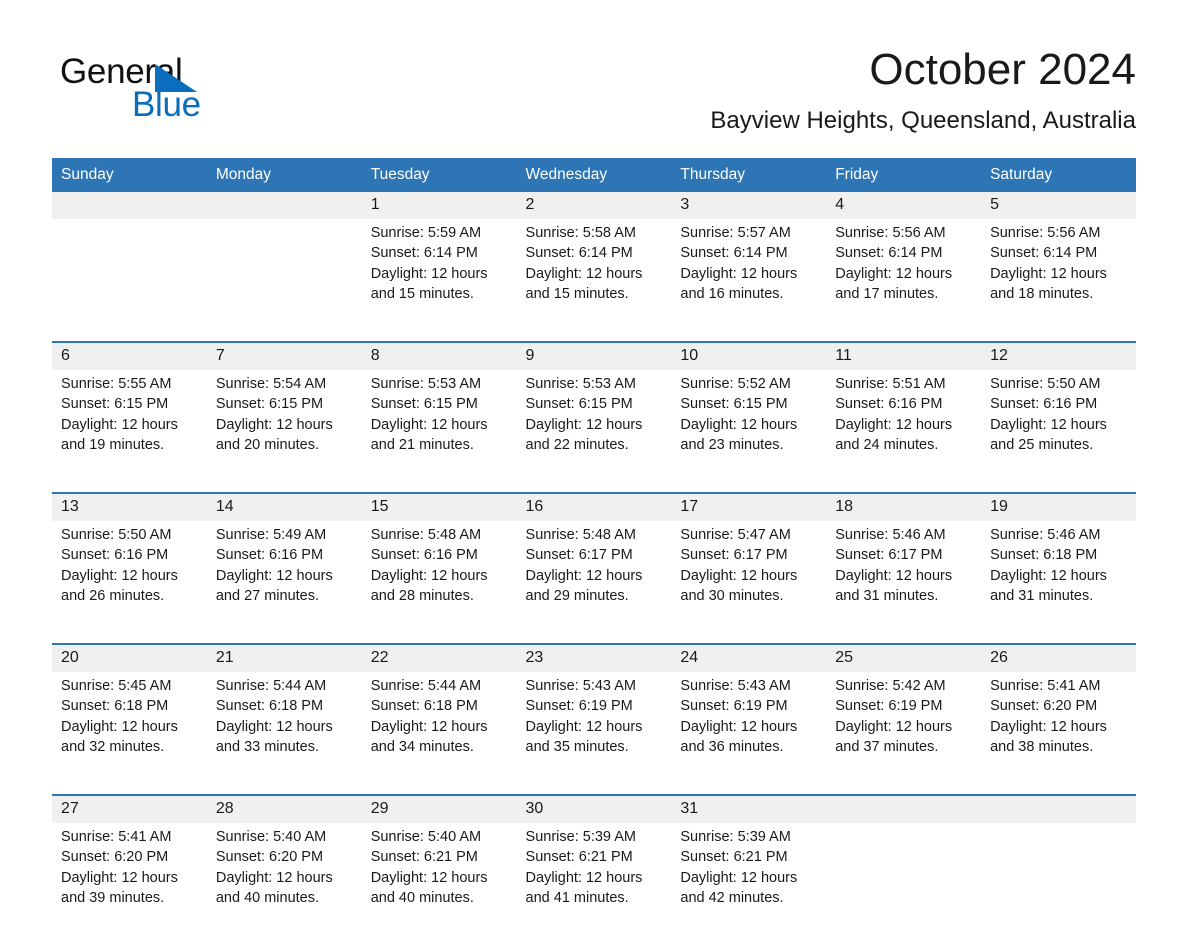 The width and height of the screenshot is (1188, 945). Describe the element at coordinates (439, 657) in the screenshot. I see `day-number-cell: 22` at that location.